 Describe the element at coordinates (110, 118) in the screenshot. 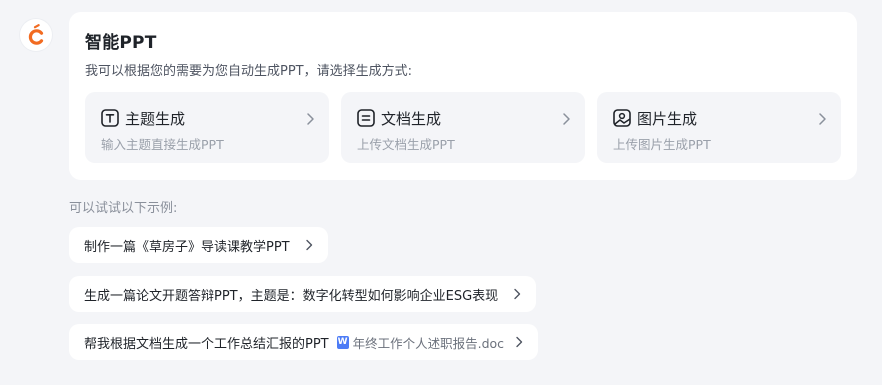

I see `topic-t-icon` at that location.